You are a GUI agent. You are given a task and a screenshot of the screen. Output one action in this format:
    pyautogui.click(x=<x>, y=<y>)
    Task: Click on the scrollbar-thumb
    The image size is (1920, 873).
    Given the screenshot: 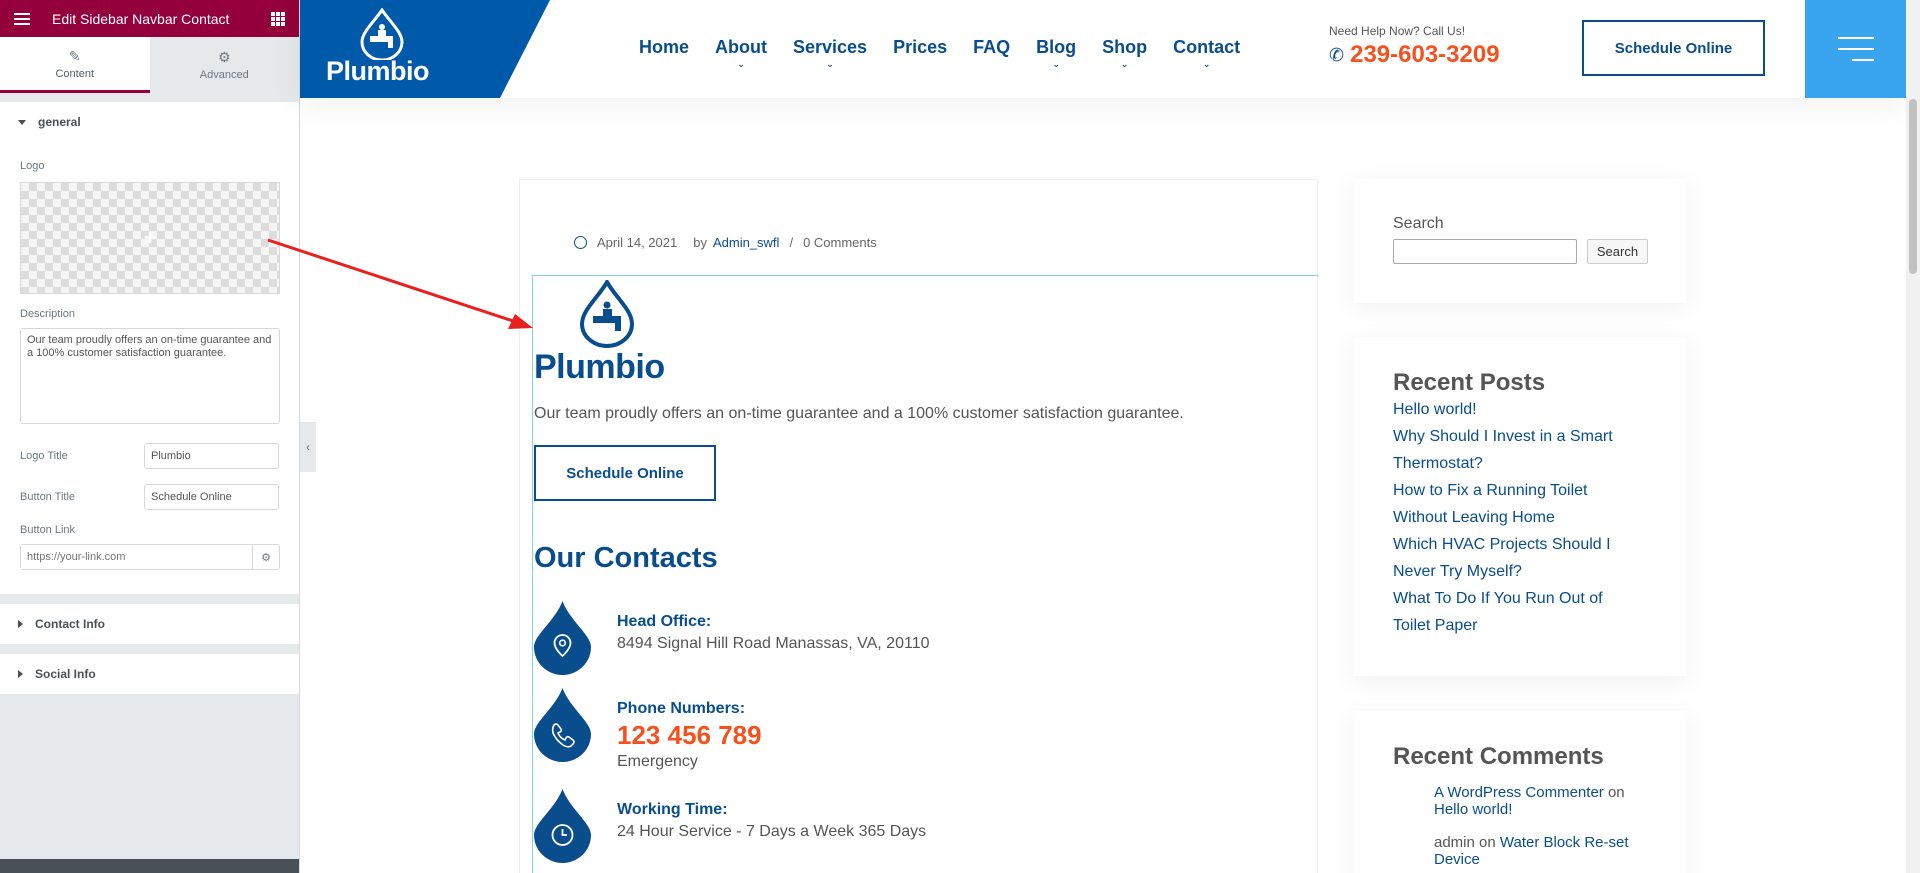 What is the action you would take?
    pyautogui.click(x=1913, y=186)
    